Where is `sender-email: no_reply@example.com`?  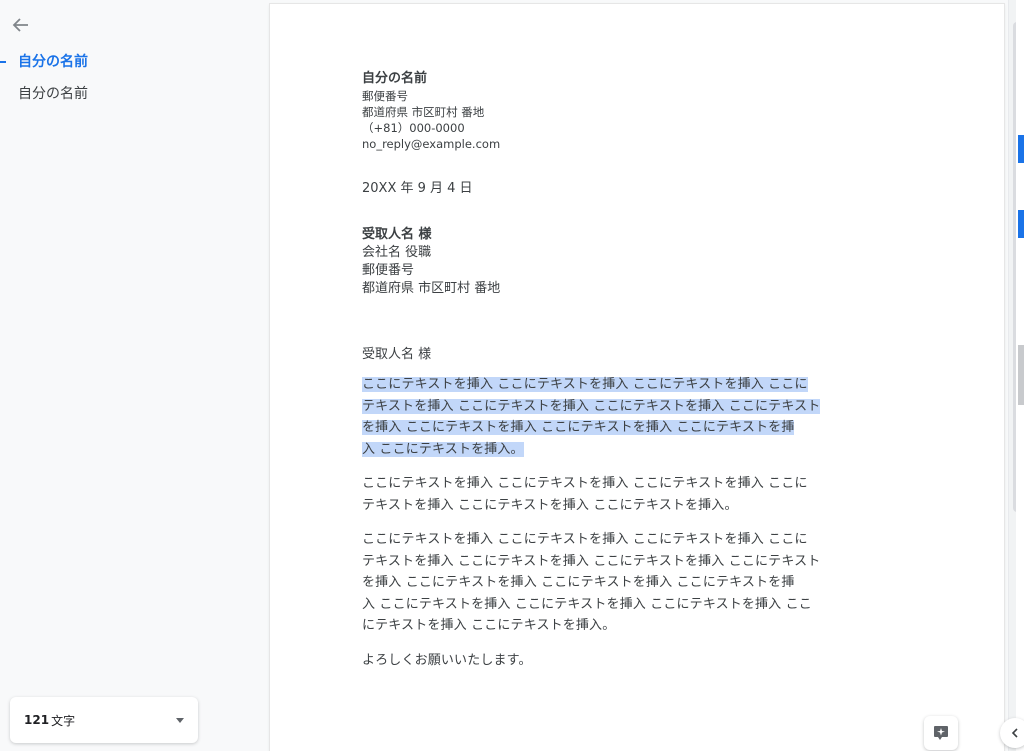
sender-email: no_reply@example.com is located at coordinates (431, 144).